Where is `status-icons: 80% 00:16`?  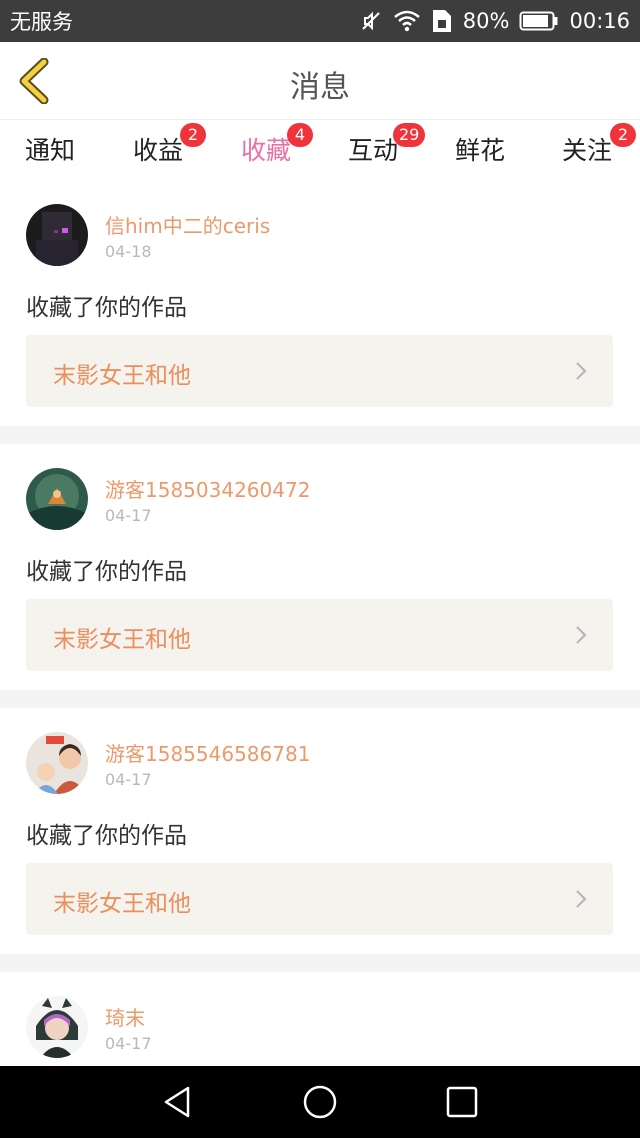 status-icons: 80% 00:16 is located at coordinates (494, 21).